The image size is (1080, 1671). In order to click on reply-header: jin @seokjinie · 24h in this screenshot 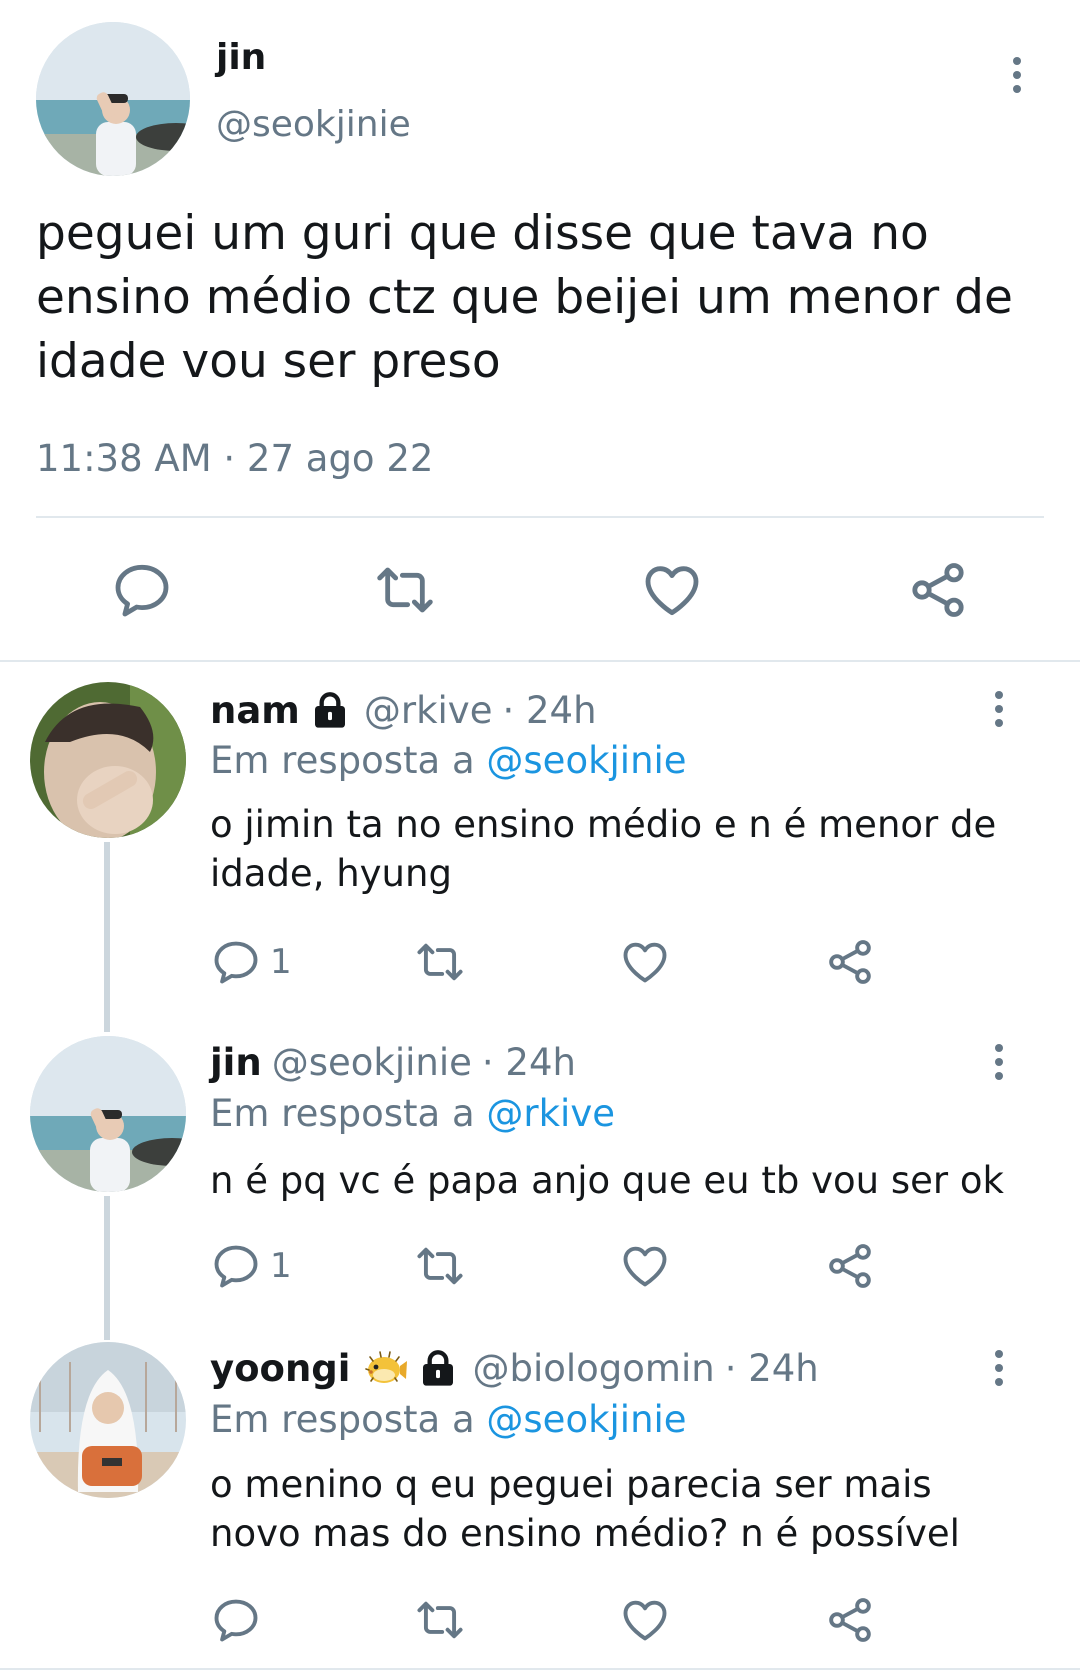, I will do `click(393, 1063)`.